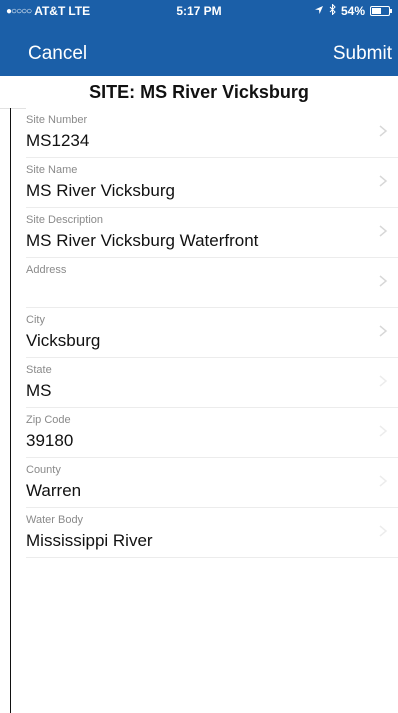 Image resolution: width=398 pixels, height=713 pixels. I want to click on site-header: SITE: MS River Vicksburg, so click(199, 92).